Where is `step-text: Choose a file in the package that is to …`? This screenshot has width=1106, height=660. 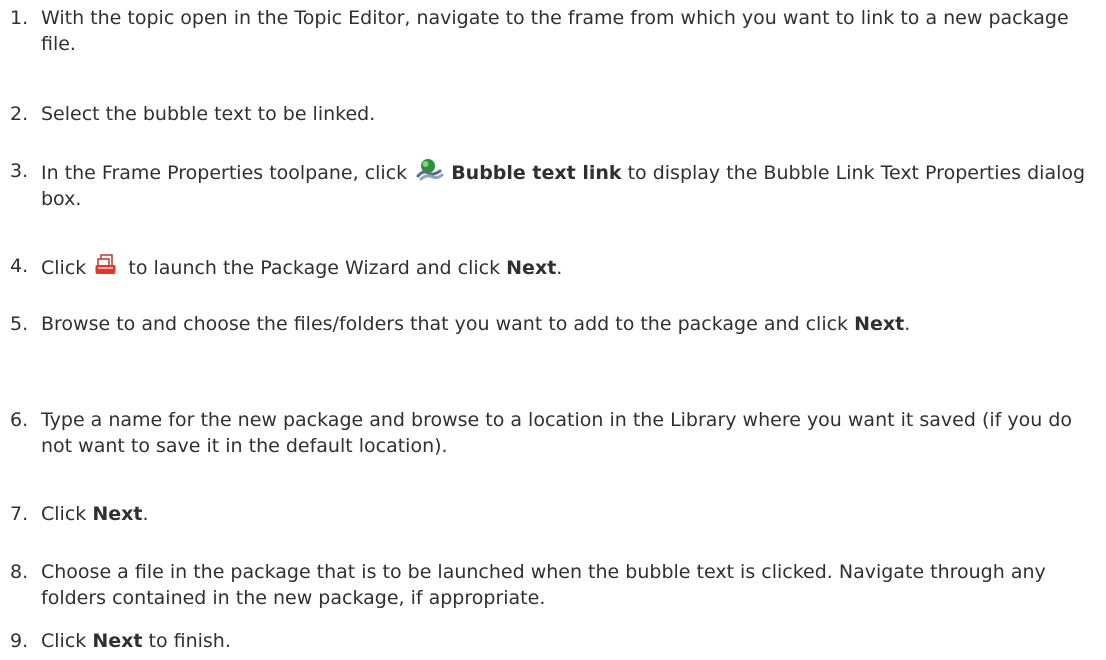
step-text: Choose a file in the package that is to … is located at coordinates (571, 585).